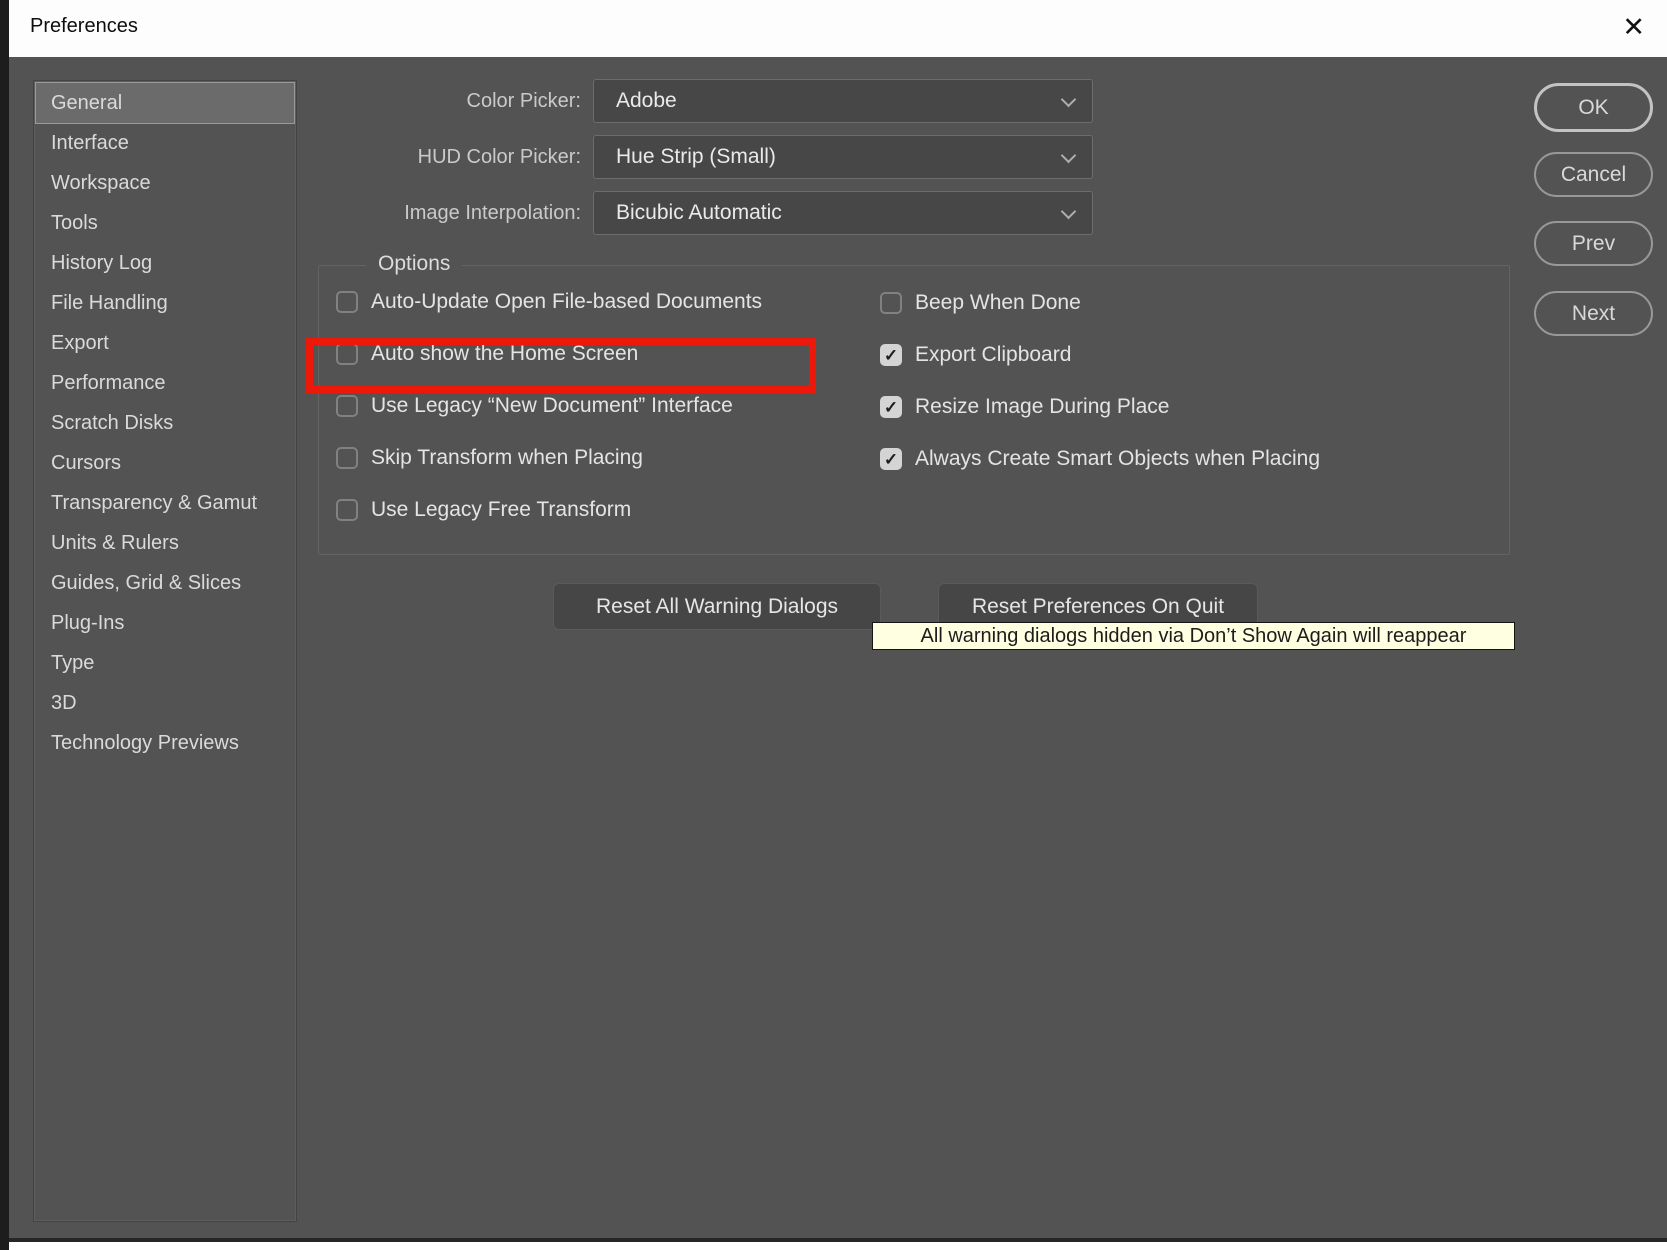 The width and height of the screenshot is (1667, 1250). I want to click on titlebar: Preferences ✕, so click(838, 28).